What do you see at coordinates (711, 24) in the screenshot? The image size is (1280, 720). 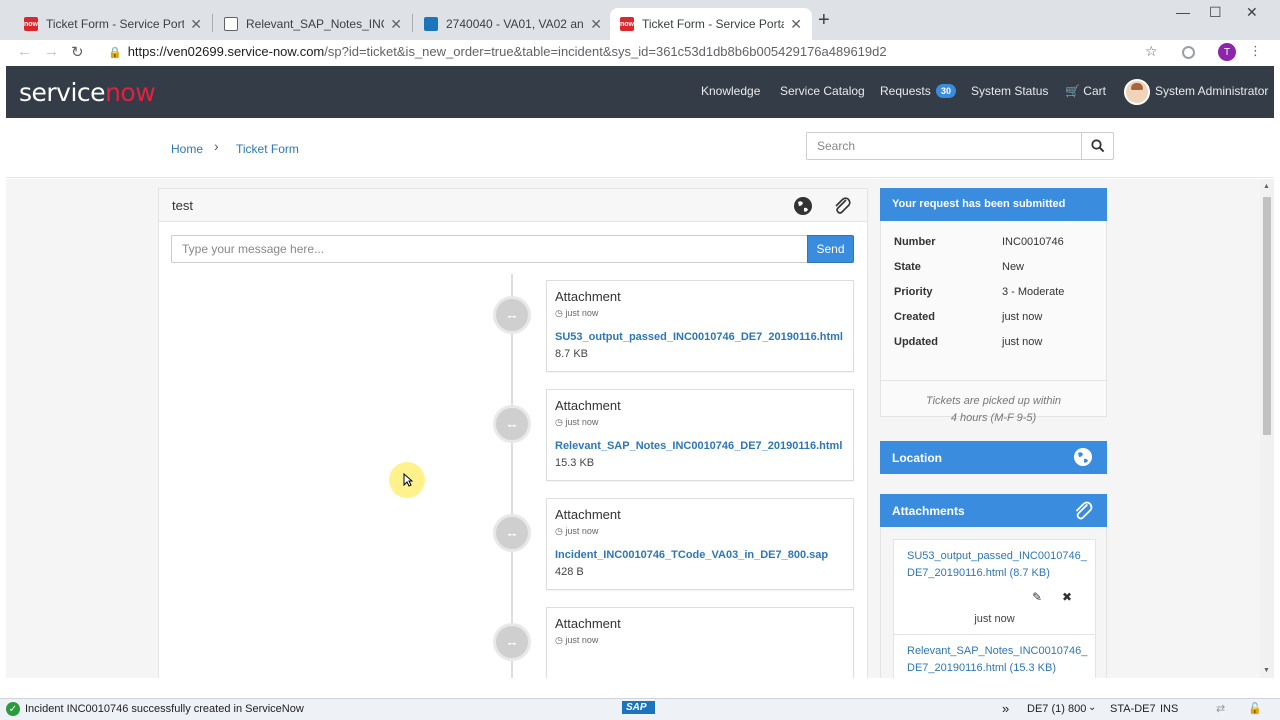 I see `browser-tab-4-active: now Ticket Form - Service Portal ✕` at bounding box center [711, 24].